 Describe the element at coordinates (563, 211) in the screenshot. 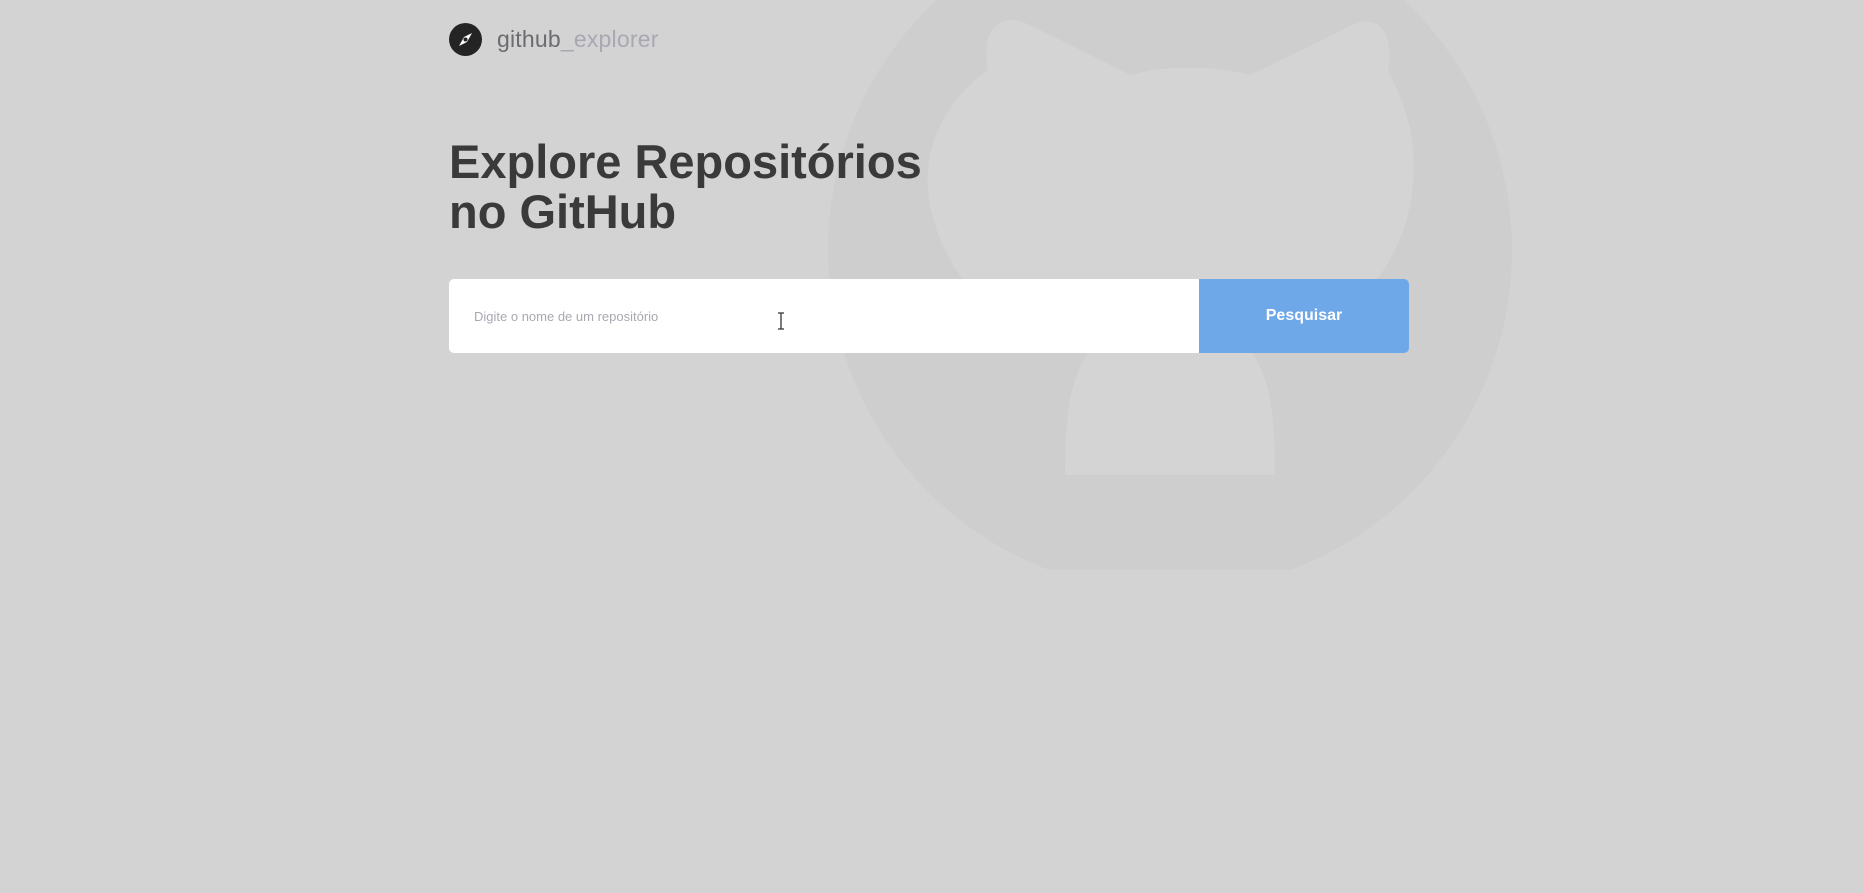

I see `title-line-2: no GitHub` at that location.